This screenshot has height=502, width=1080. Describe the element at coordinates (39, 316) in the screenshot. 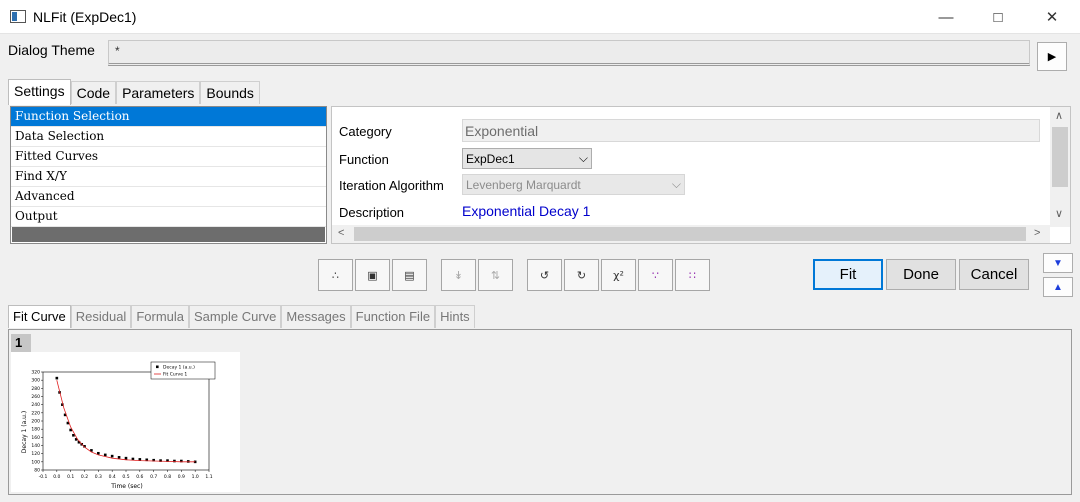

I see `tab-fit-curve: Fit Curve` at that location.